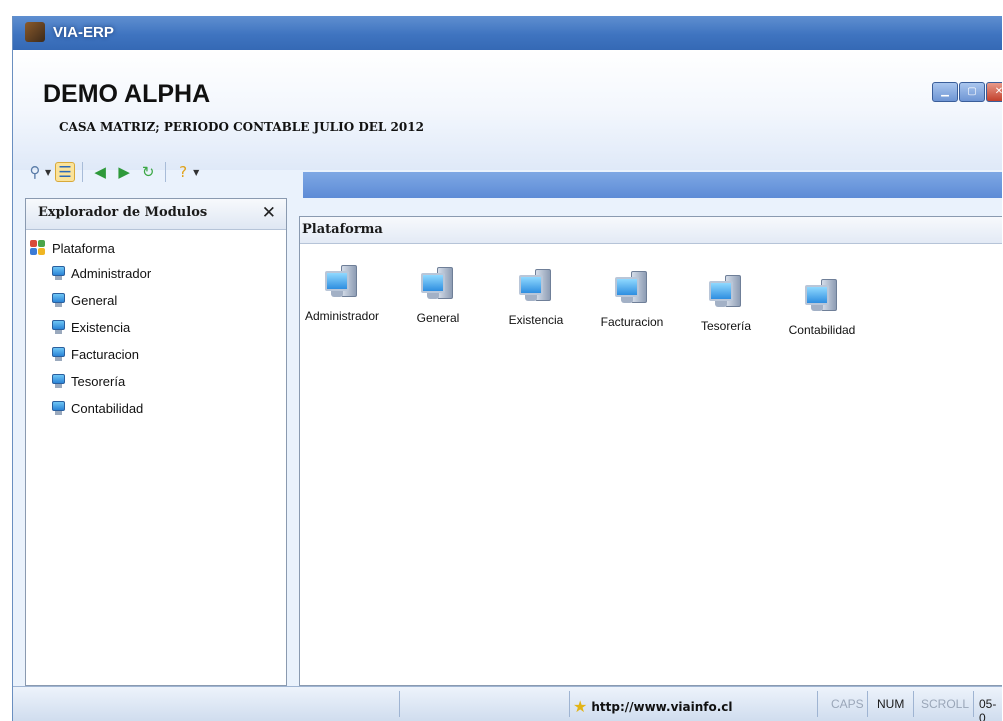 This screenshot has height=721, width=1003. Describe the element at coordinates (438, 318) in the screenshot. I see `module-label: General` at that location.